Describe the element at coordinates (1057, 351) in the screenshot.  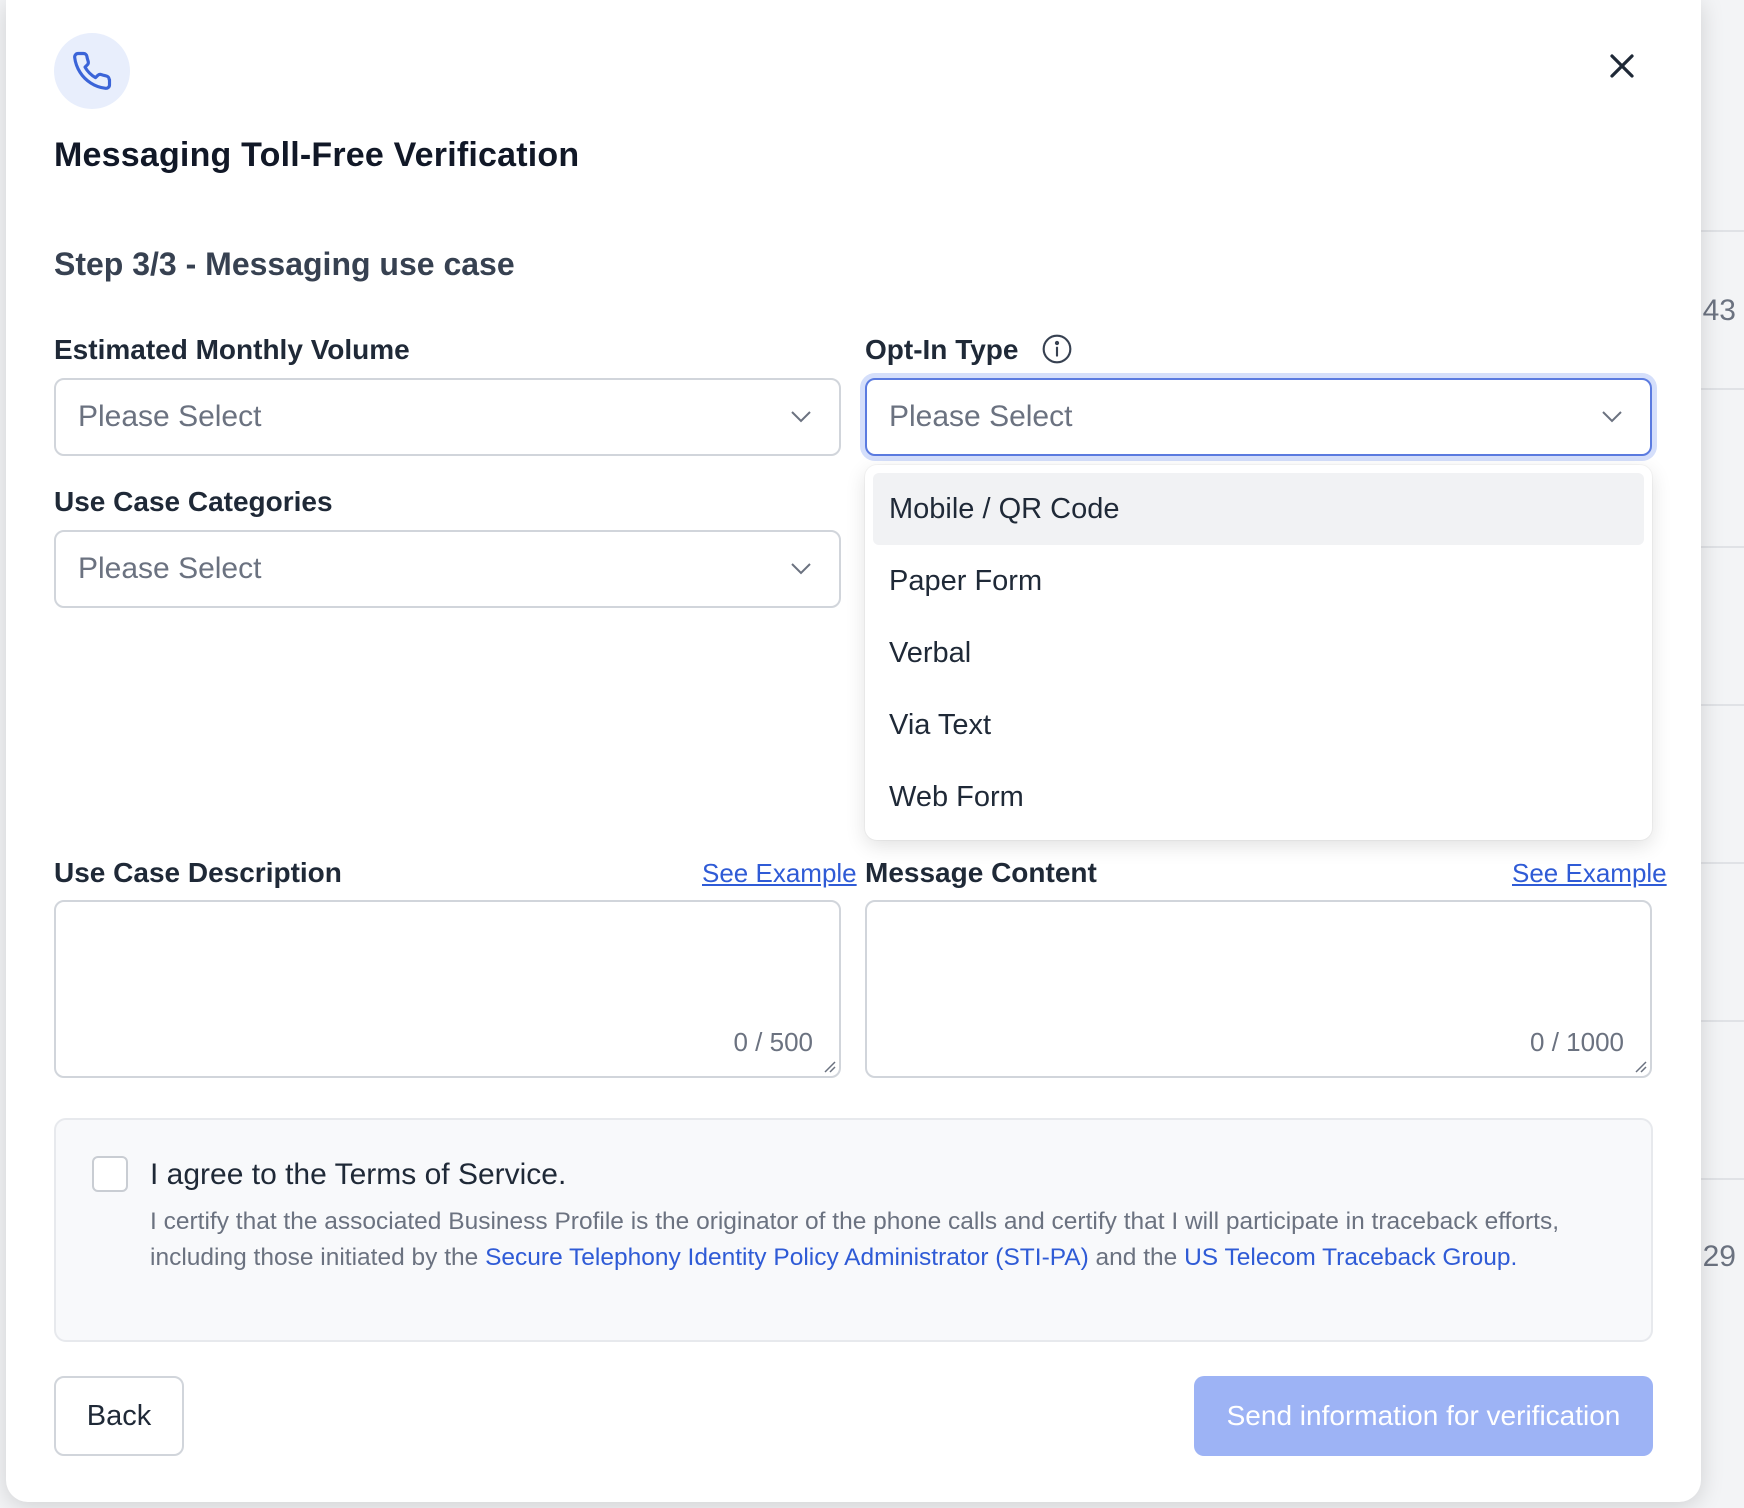
I see `info-icon` at that location.